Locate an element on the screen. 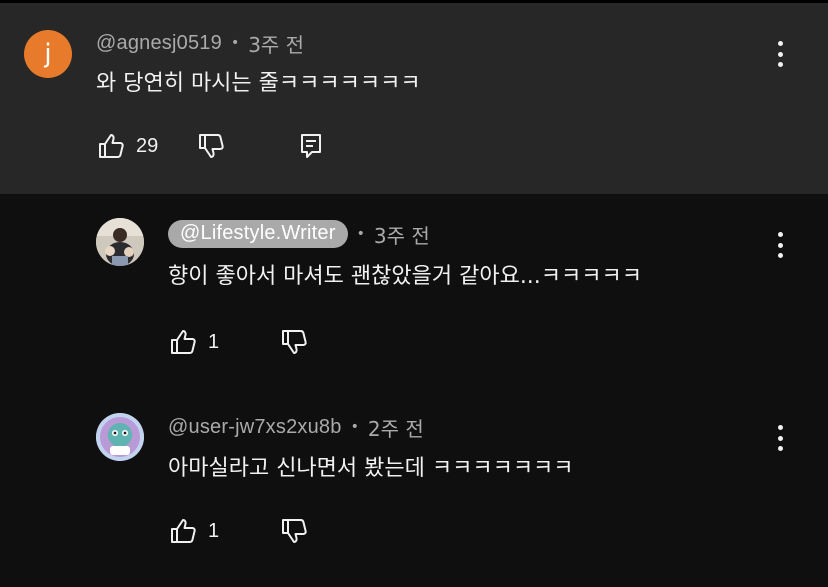  comment-meta: @agnesj0519 • 3주 전 is located at coordinates (200, 43).